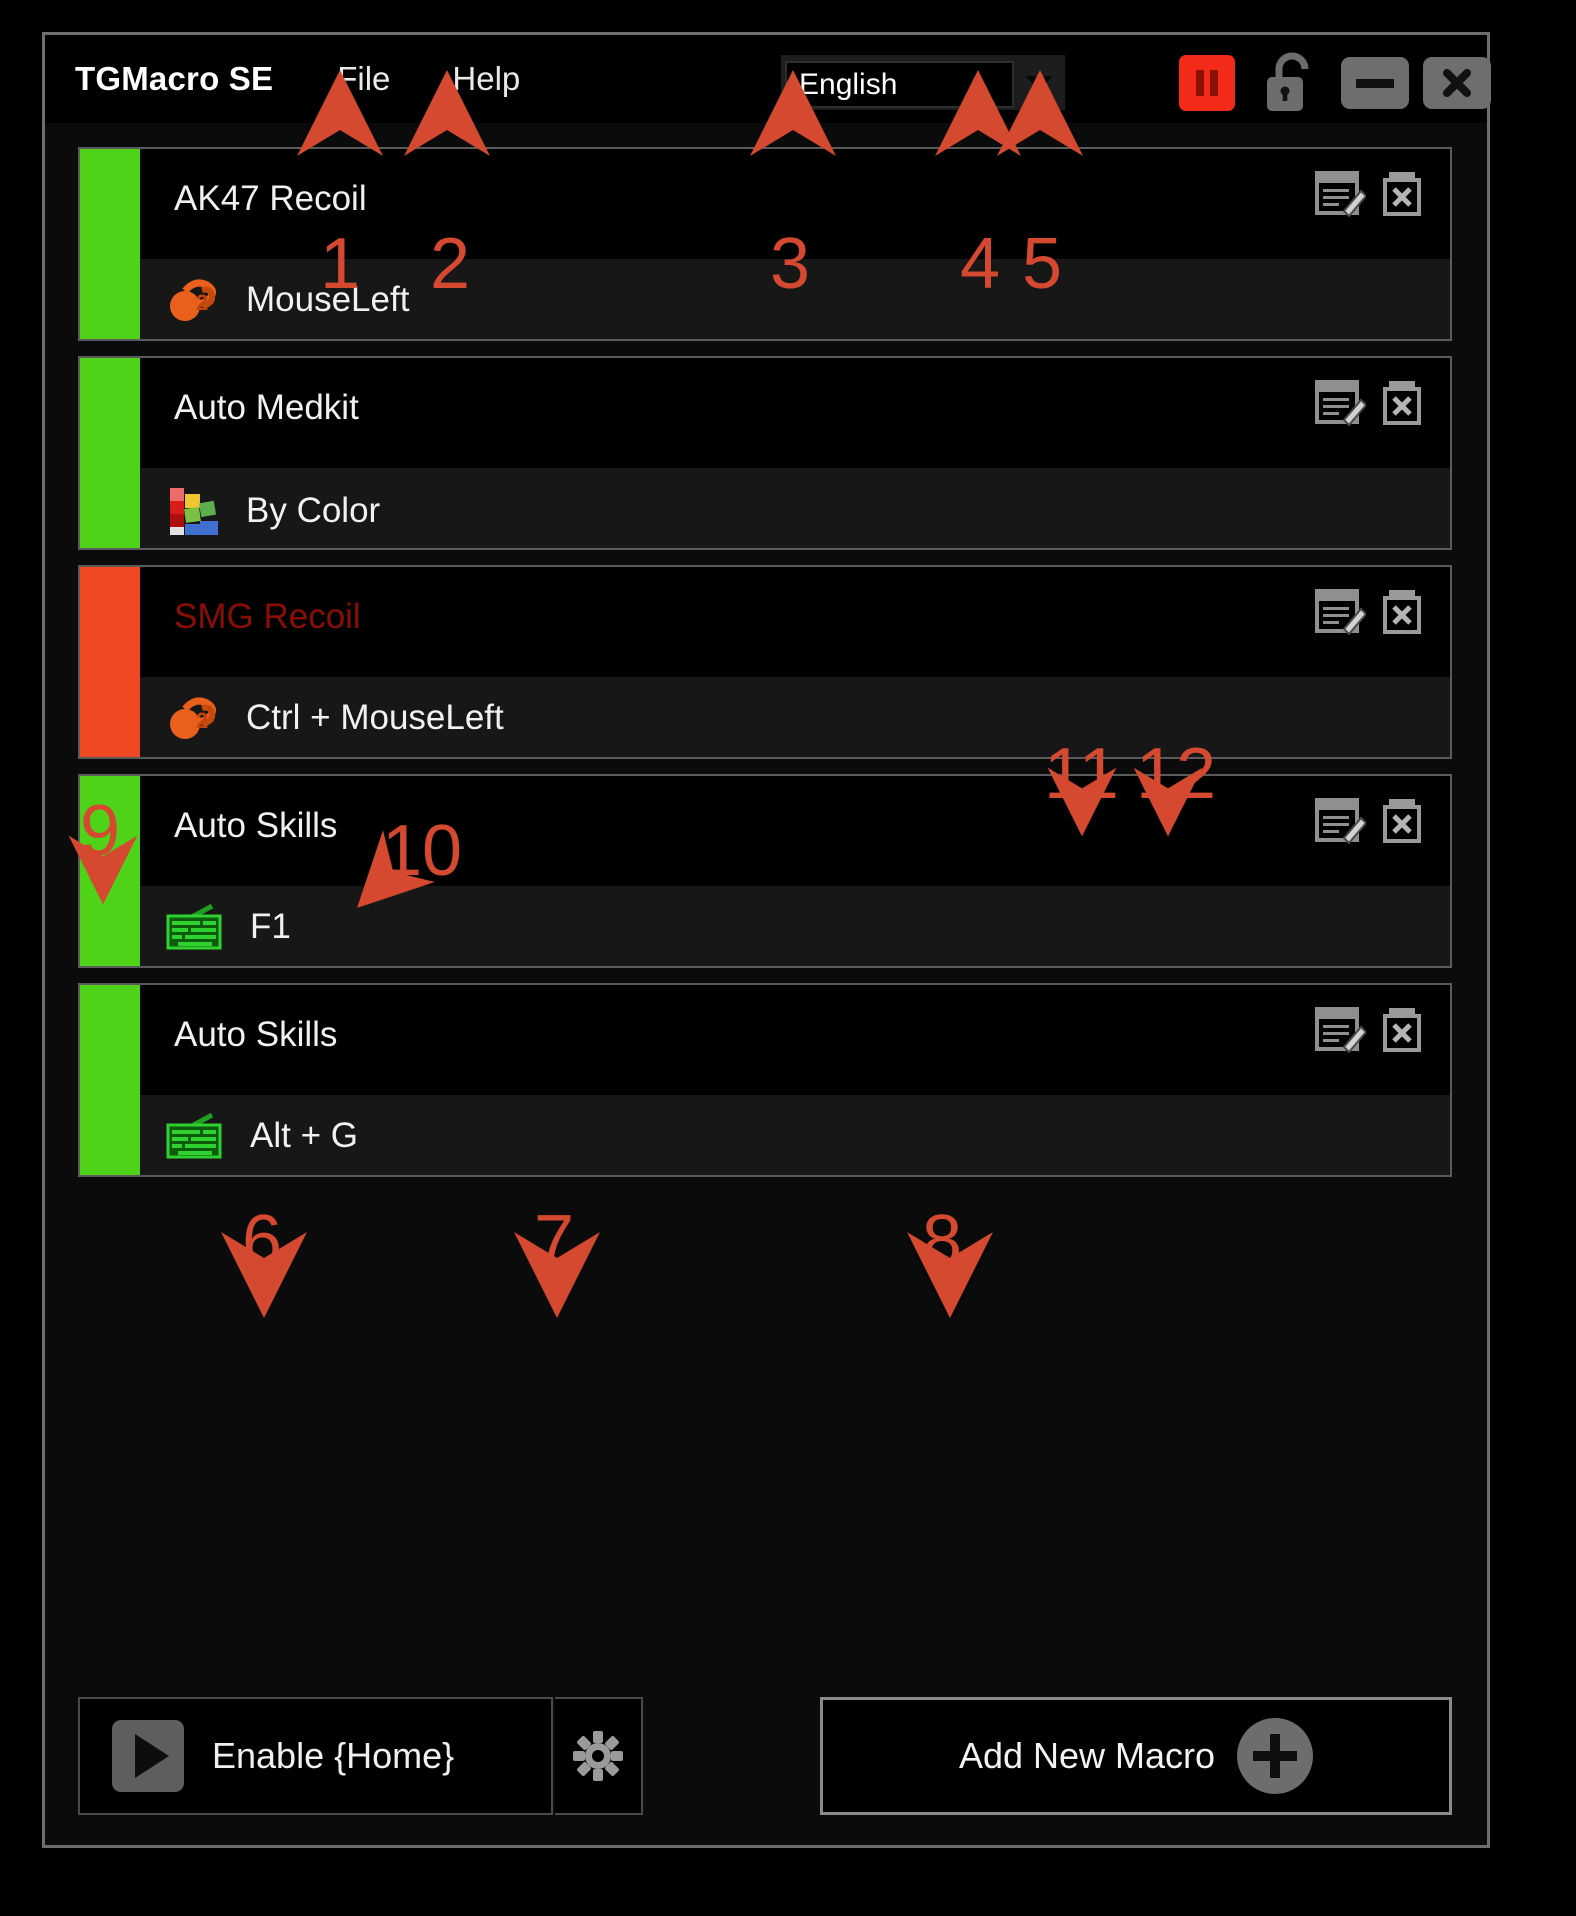 The width and height of the screenshot is (1576, 1916). Describe the element at coordinates (1039, 82) in the screenshot. I see `chevron-down-icon` at that location.